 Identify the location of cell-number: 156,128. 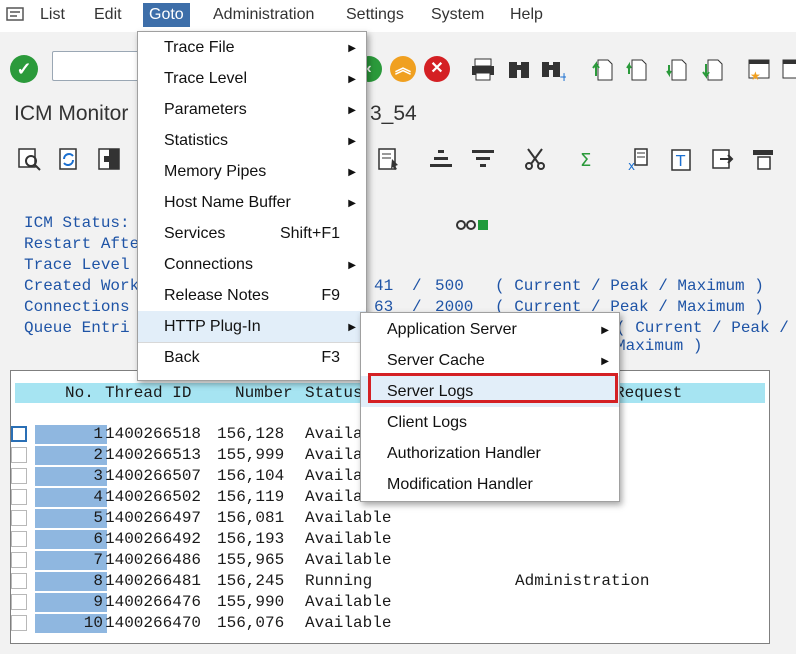
(251, 434).